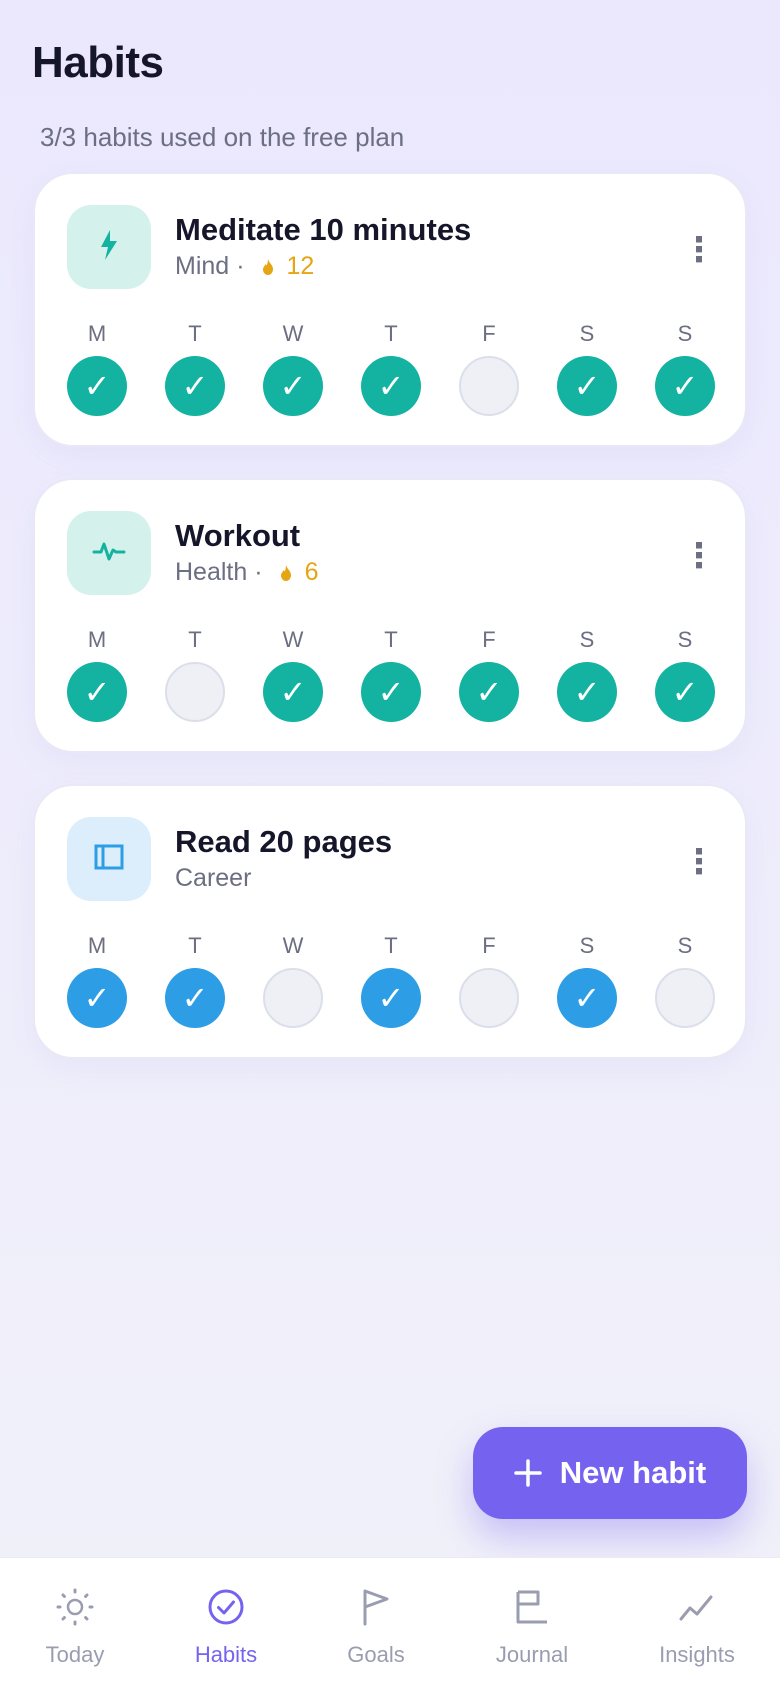 The width and height of the screenshot is (780, 1688). I want to click on habit-category: Health, so click(211, 572).